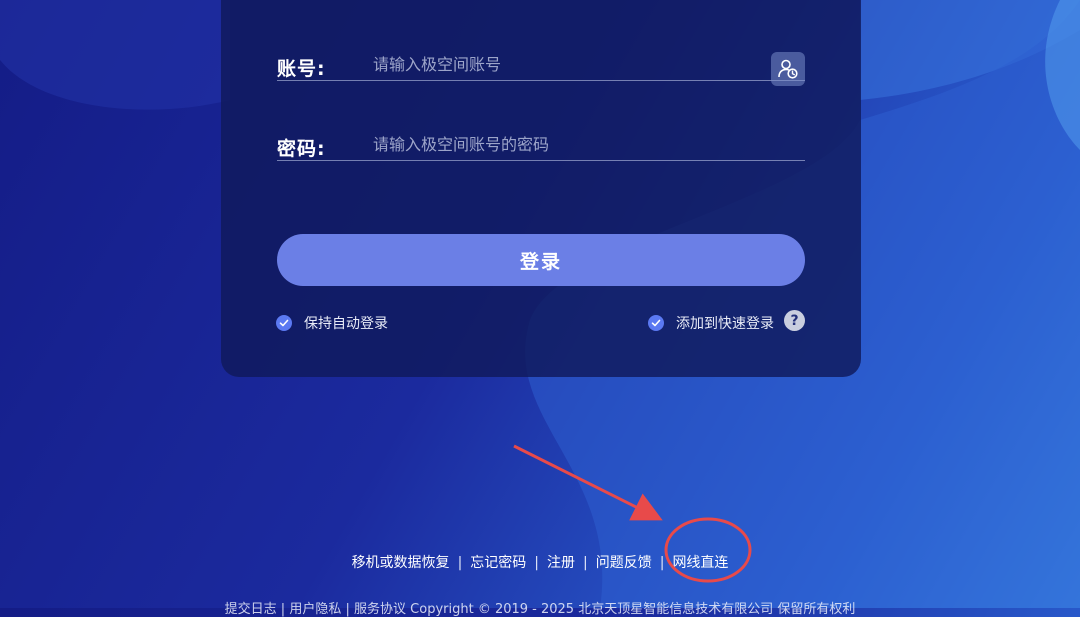 This screenshot has width=1080, height=617. What do you see at coordinates (251, 609) in the screenshot?
I see `footer-submit-log: 提交日志` at bounding box center [251, 609].